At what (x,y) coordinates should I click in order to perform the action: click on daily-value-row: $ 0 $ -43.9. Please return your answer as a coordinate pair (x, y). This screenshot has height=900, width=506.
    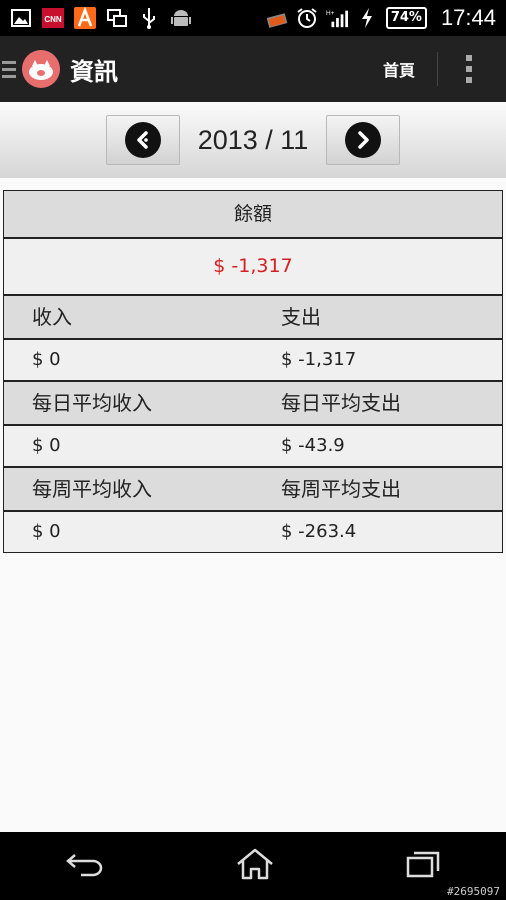
    Looking at the image, I should click on (253, 445).